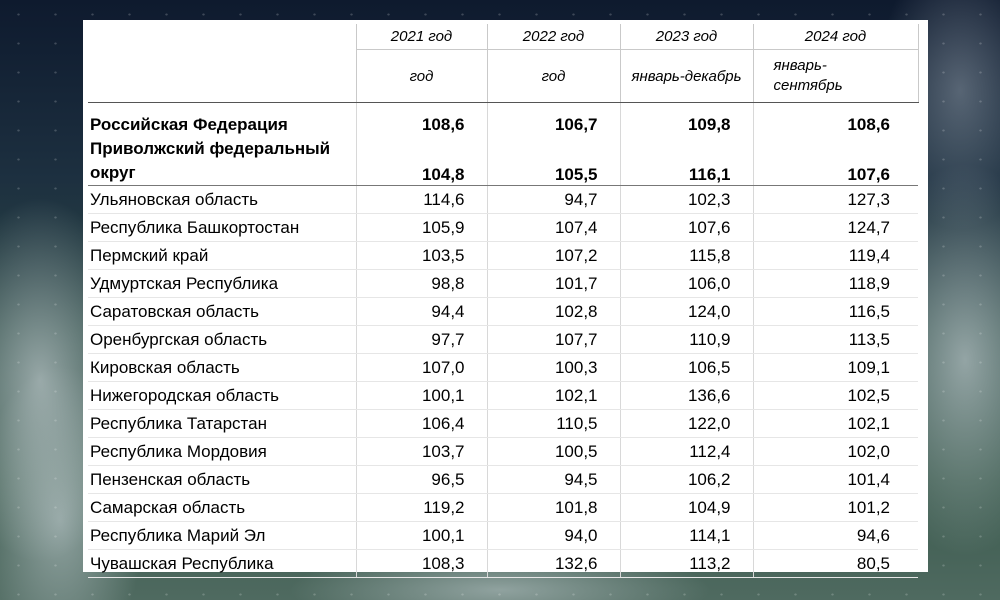 The width and height of the screenshot is (1000, 600). Describe the element at coordinates (686, 311) in the screenshot. I see `value-cell: 124,0` at that location.